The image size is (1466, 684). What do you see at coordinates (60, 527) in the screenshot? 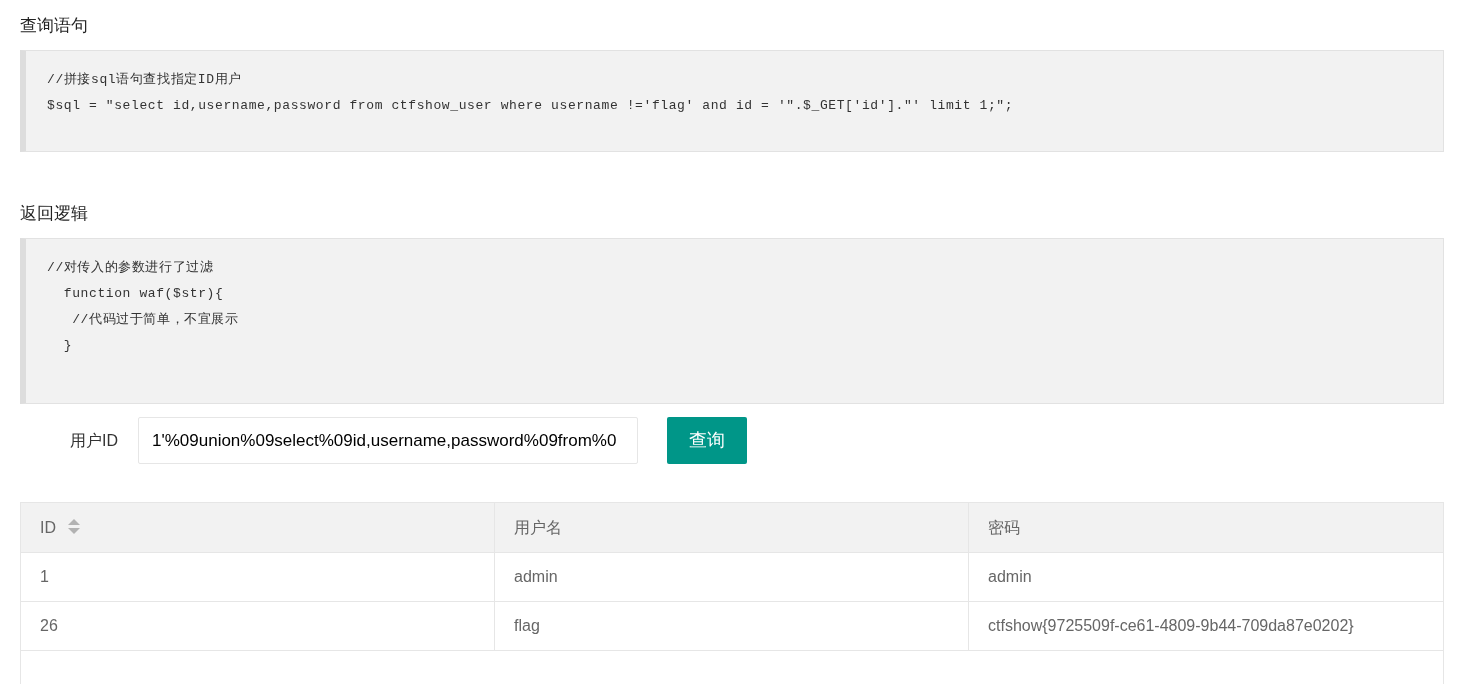
I see `column-header: ID` at bounding box center [60, 527].